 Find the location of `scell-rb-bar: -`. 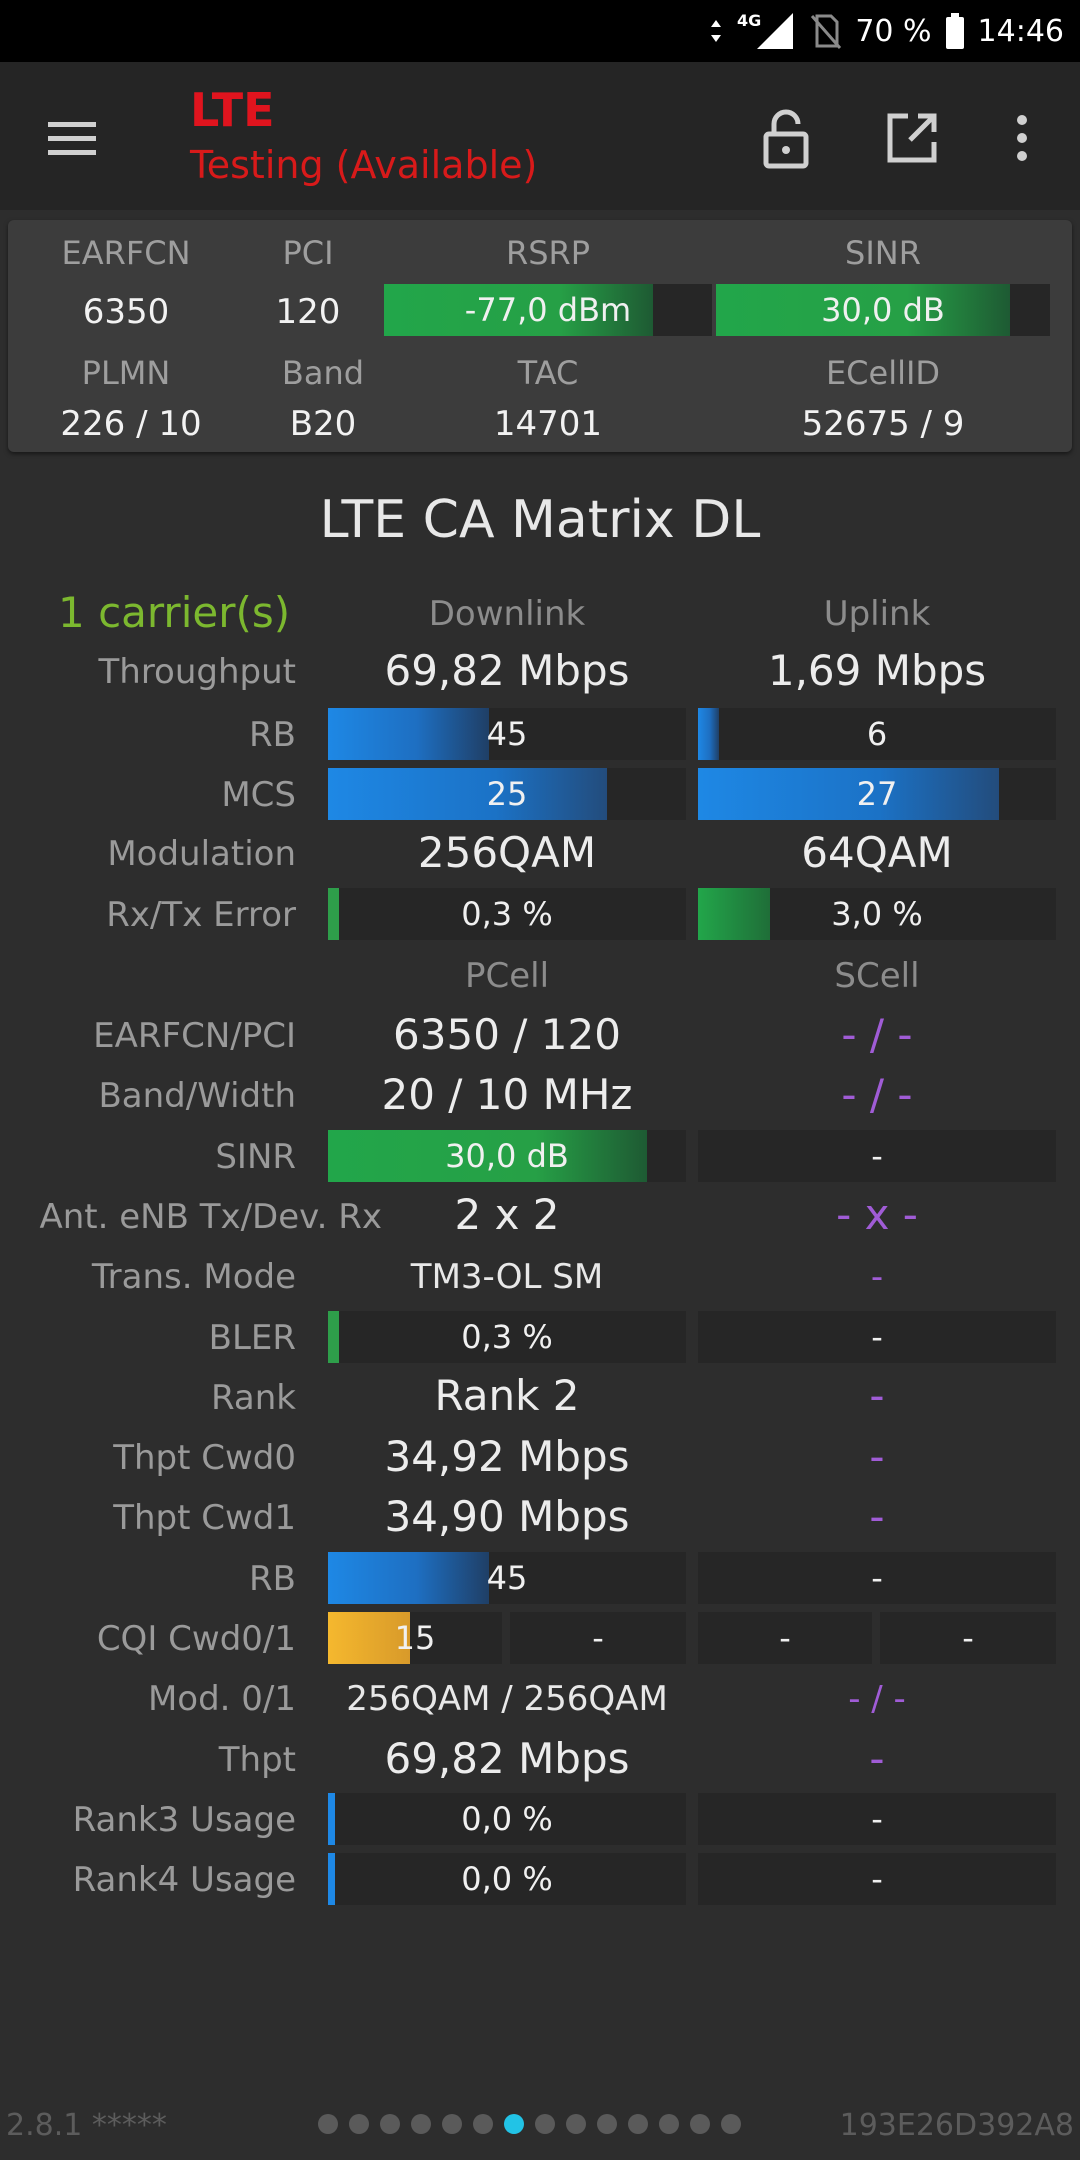

scell-rb-bar: - is located at coordinates (877, 1578).